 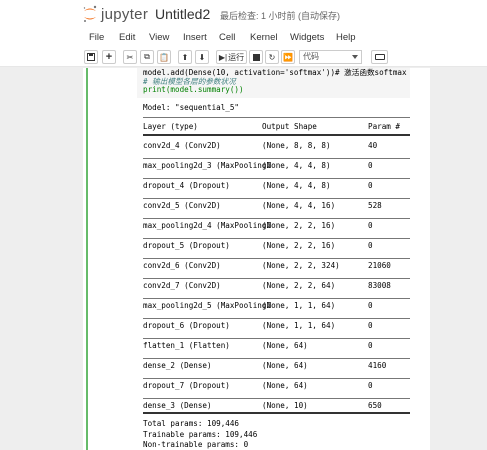 I want to click on header-bar: jupyter Untitled2 最后检查: 1 小时前 (自动保存), so click(x=243, y=14).